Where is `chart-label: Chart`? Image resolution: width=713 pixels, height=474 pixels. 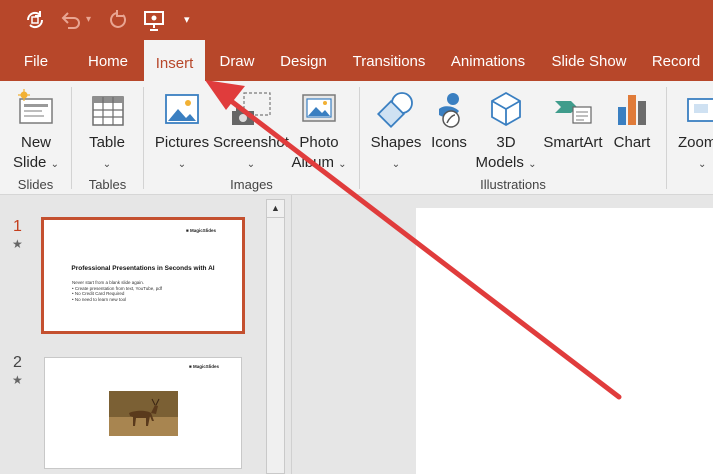
chart-label: Chart is located at coordinates (632, 142).